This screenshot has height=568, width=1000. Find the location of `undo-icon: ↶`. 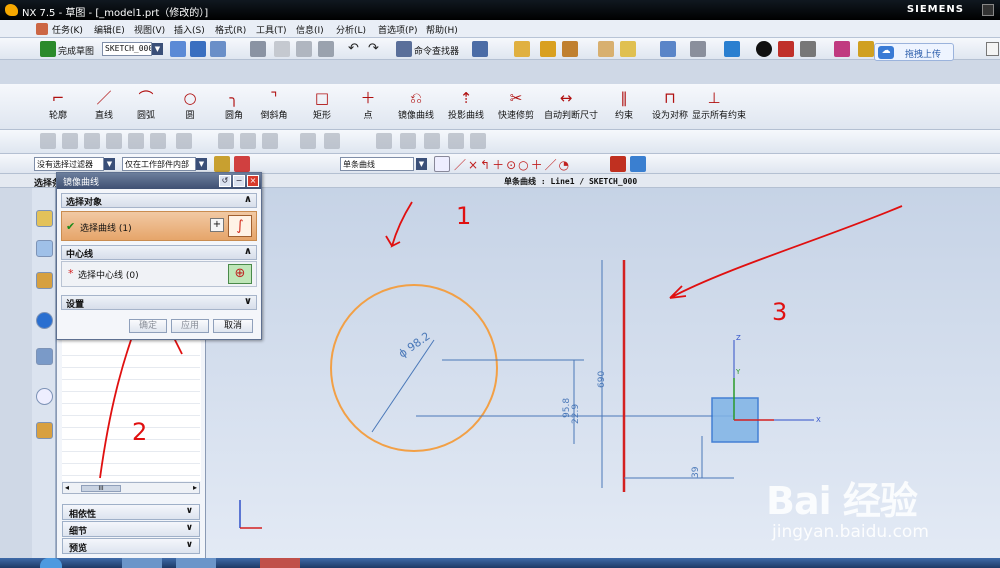

undo-icon: ↶ is located at coordinates (356, 49).